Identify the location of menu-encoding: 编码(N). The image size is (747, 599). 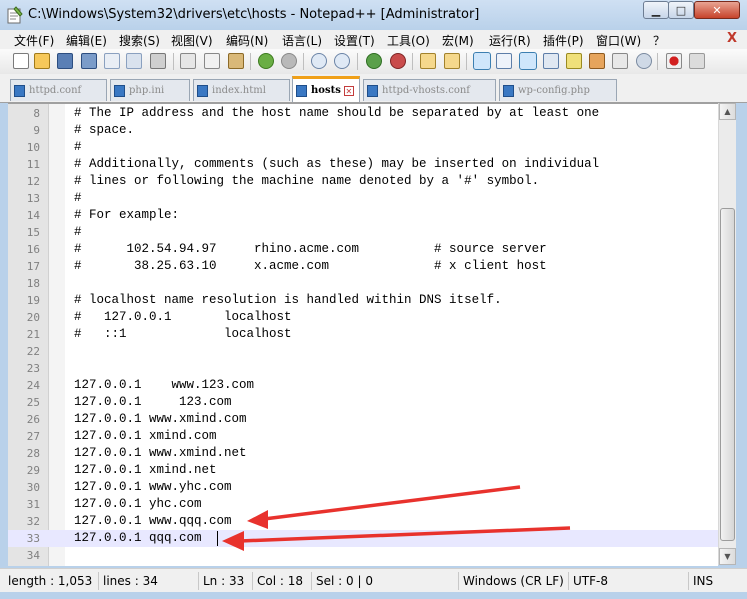
(247, 40).